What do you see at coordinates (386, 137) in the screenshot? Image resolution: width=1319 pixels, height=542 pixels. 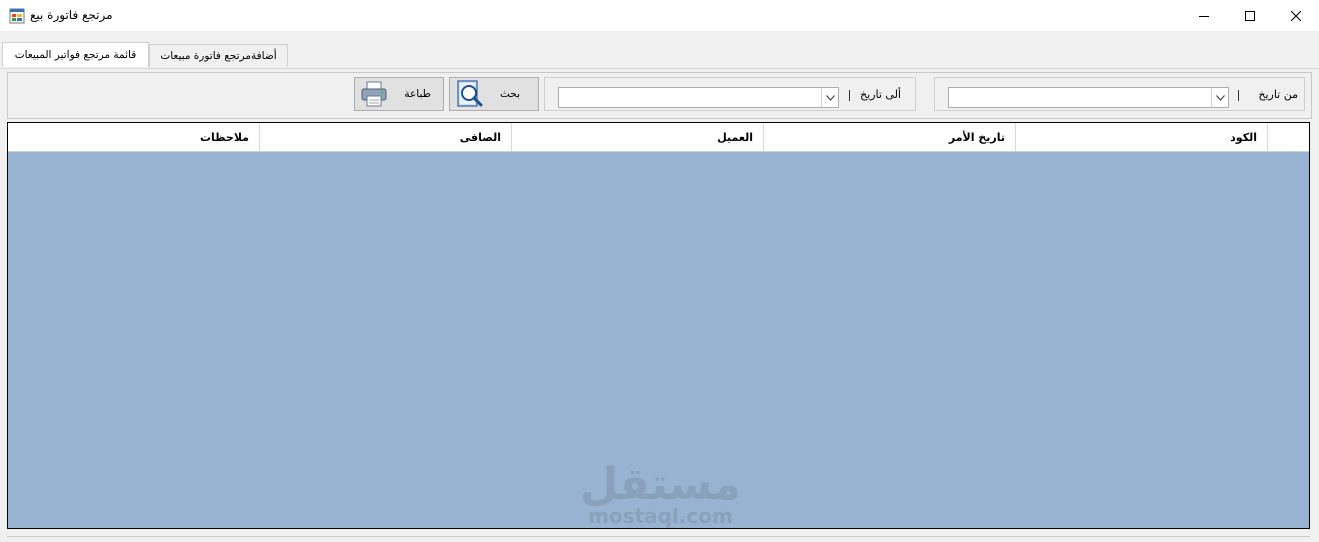 I see `column-header-net: الصافى` at bounding box center [386, 137].